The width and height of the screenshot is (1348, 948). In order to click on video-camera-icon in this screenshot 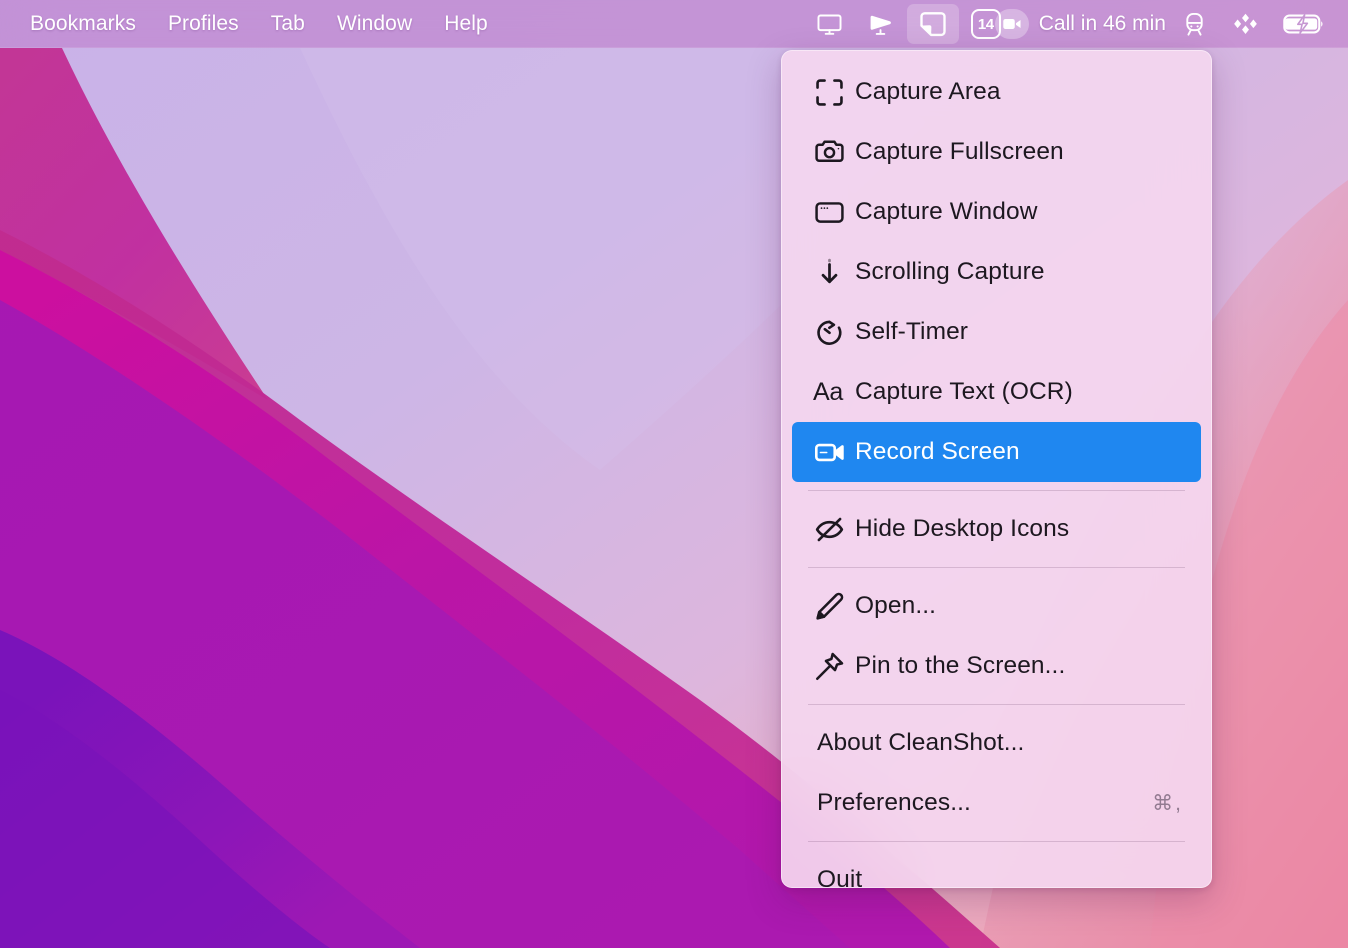, I will do `click(834, 452)`.